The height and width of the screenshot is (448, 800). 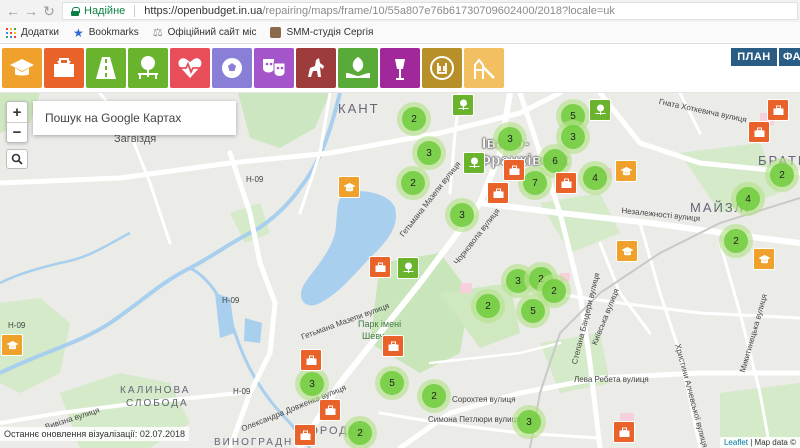 I want to click on flask-icon: ⚖, so click(x=157, y=33).